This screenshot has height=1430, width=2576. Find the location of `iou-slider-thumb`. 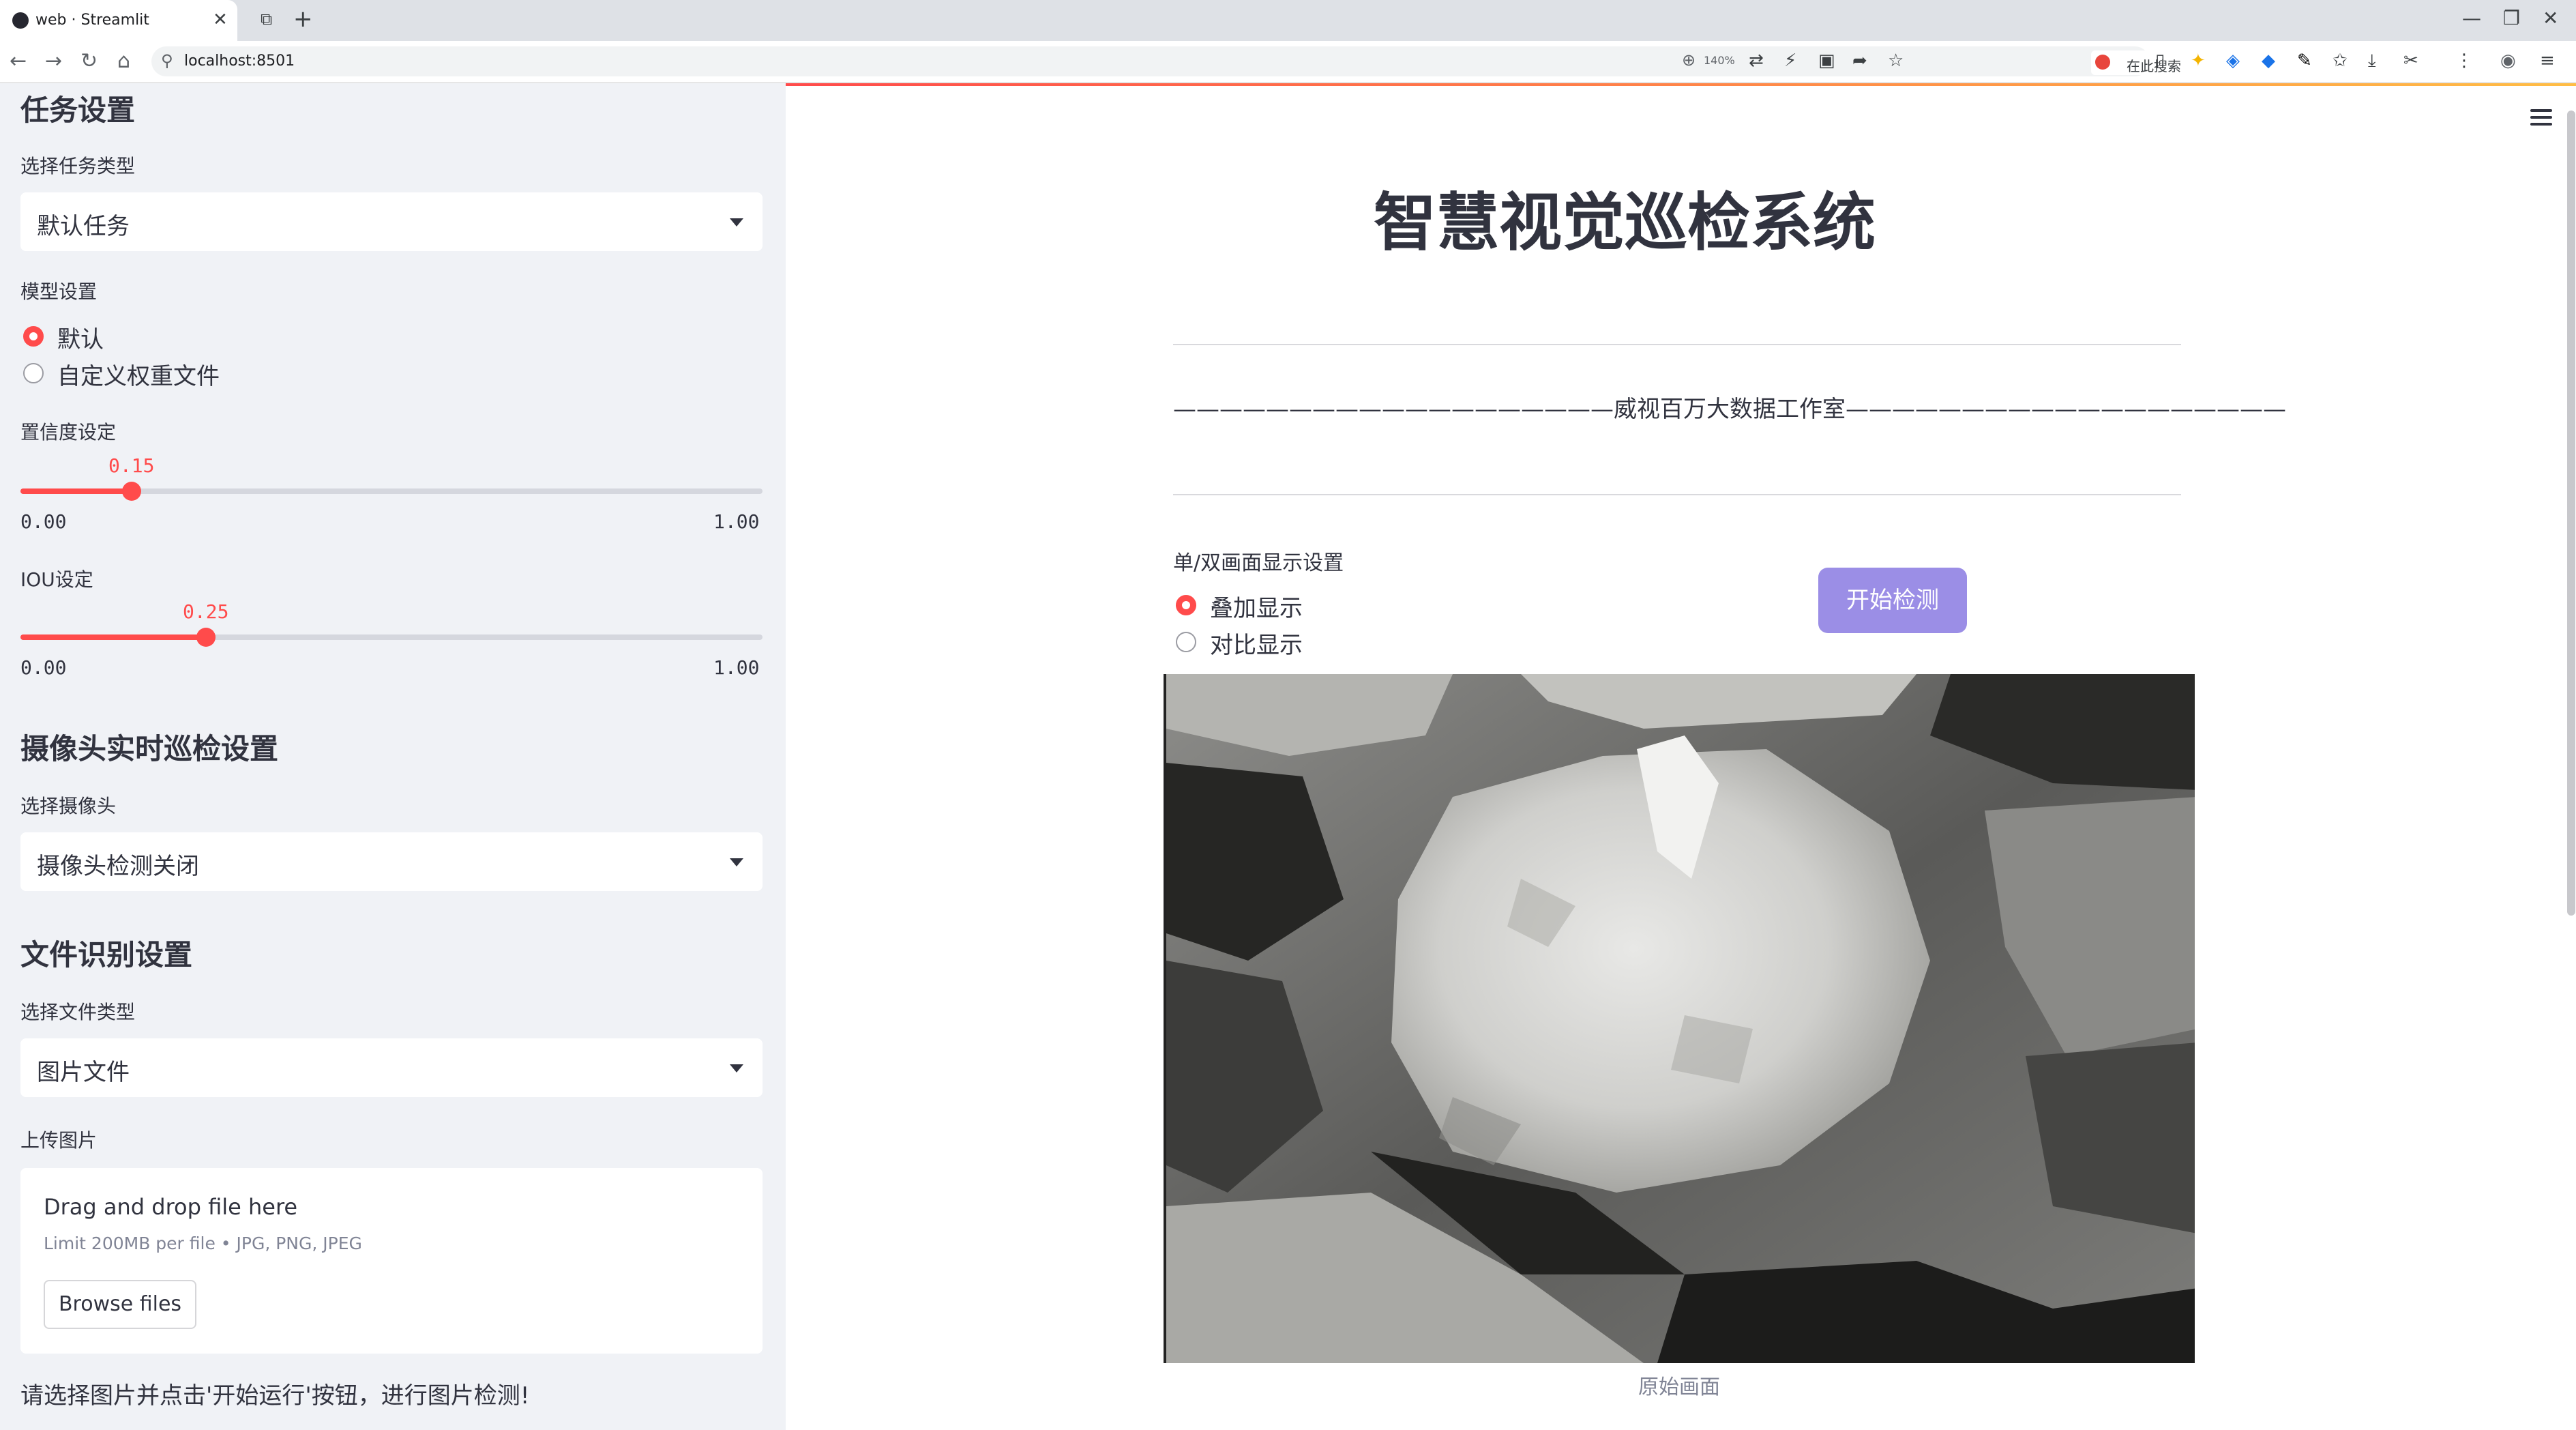

iou-slider-thumb is located at coordinates (206, 638).